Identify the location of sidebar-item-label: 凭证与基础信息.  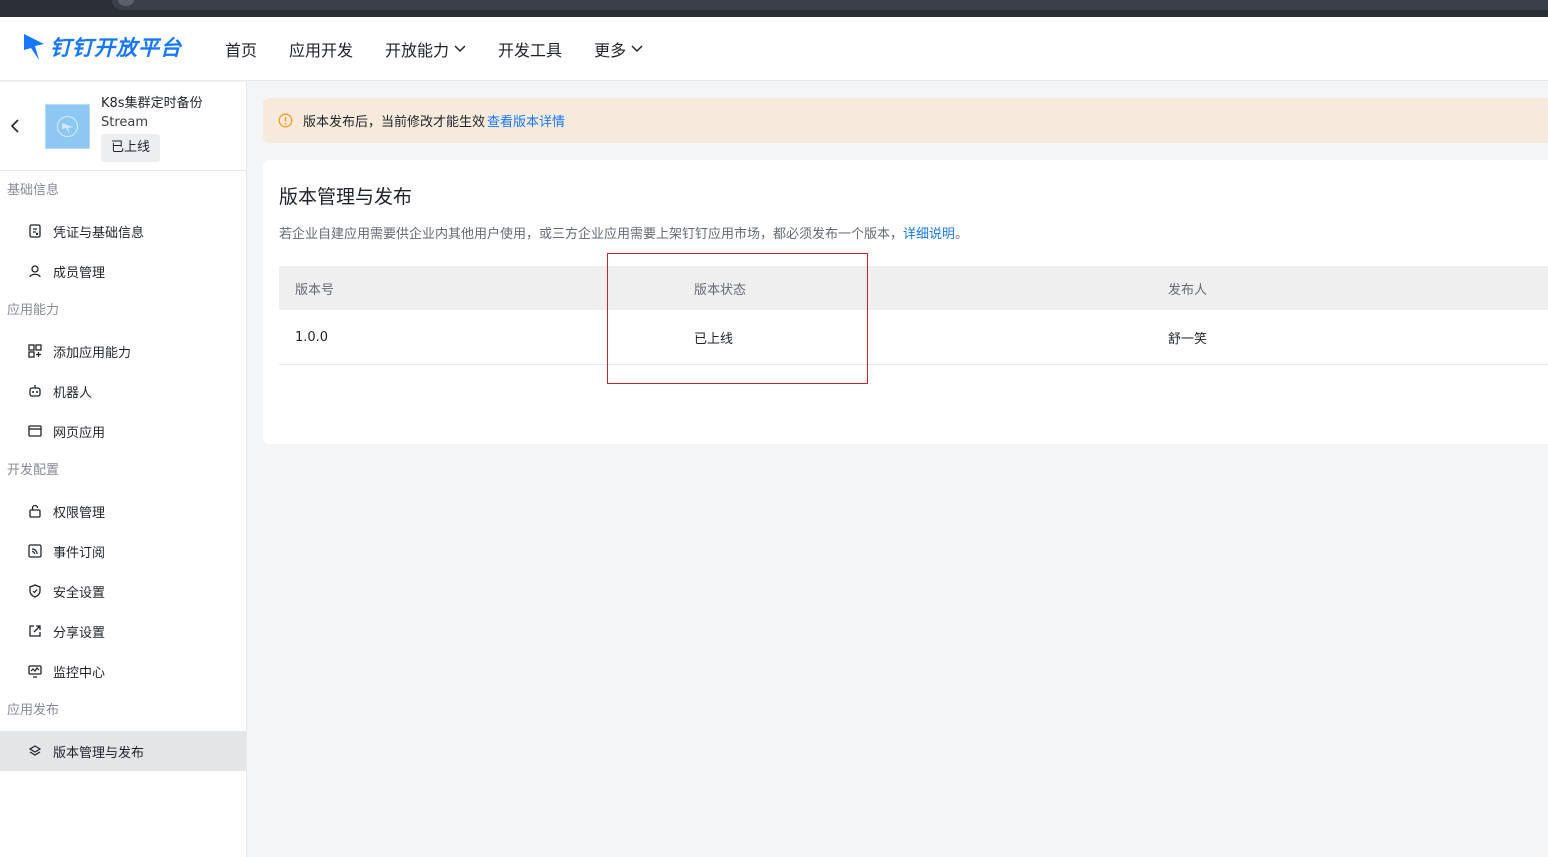
(99, 233).